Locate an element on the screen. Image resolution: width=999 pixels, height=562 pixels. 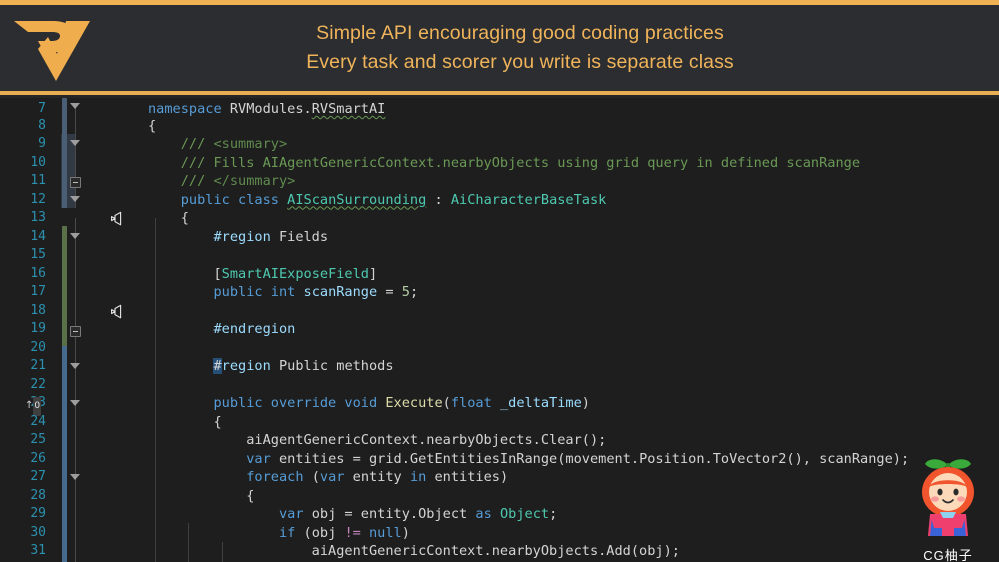
line-content: #region Fields is located at coordinates (238, 236).